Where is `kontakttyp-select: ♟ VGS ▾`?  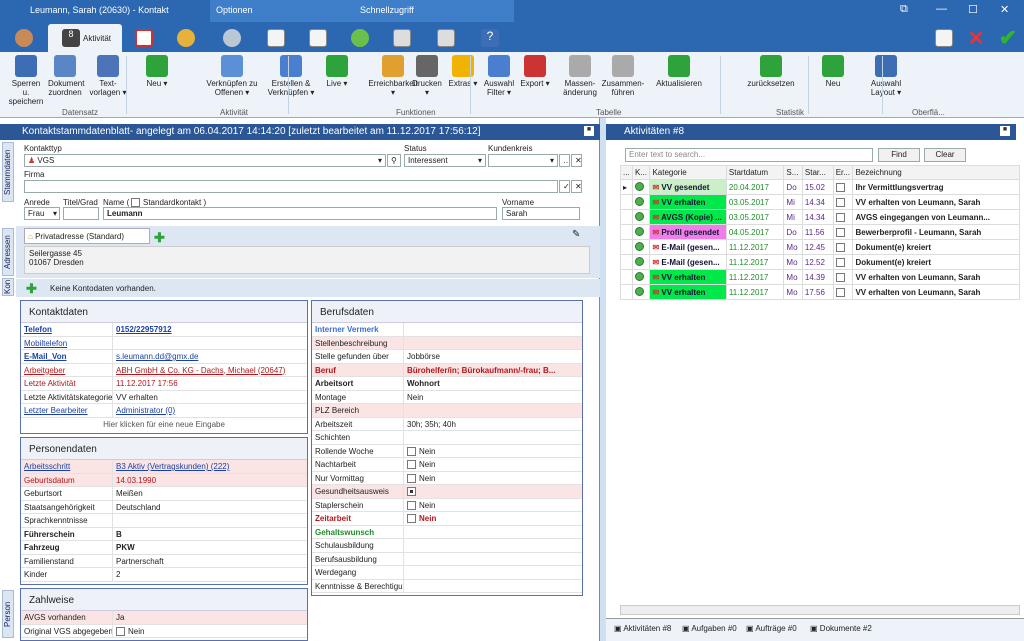
kontakttyp-select: ♟ VGS ▾ is located at coordinates (205, 160).